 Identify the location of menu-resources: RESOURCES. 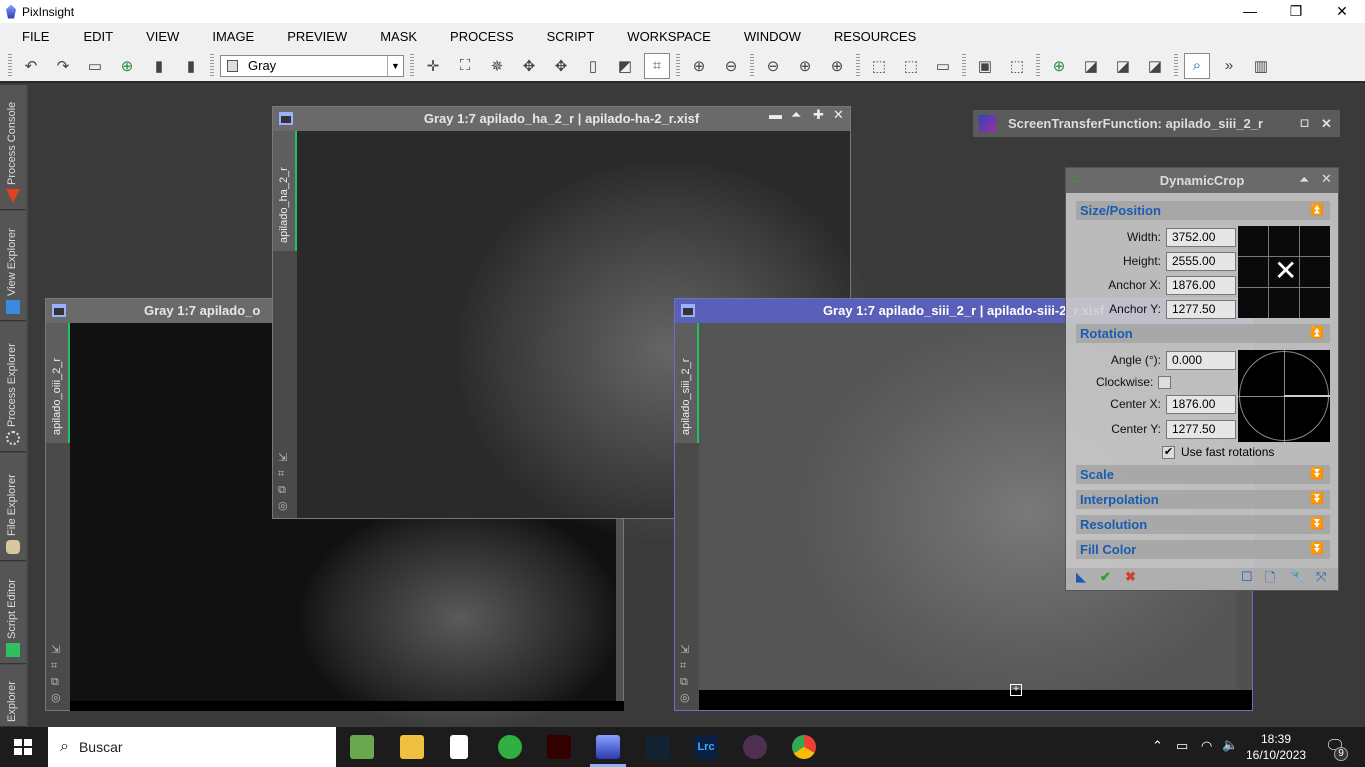
(885, 36).